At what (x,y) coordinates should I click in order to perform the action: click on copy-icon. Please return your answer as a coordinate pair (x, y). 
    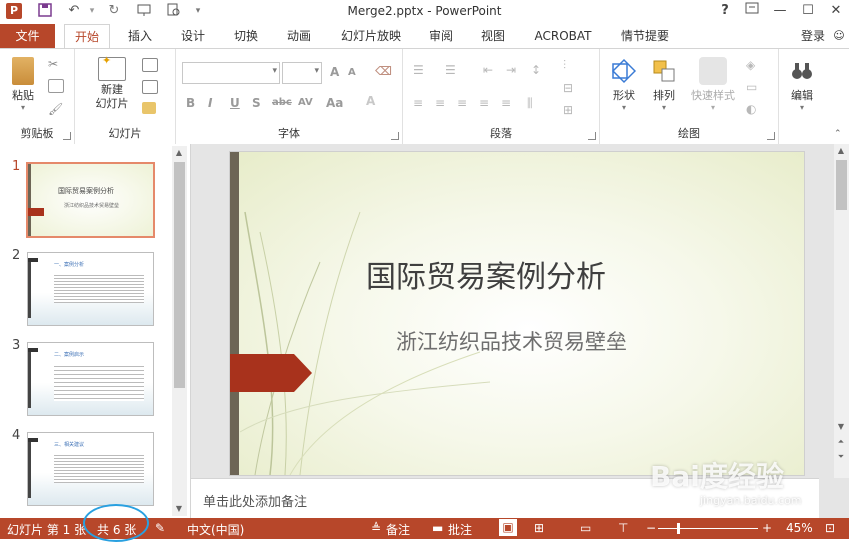
    Looking at the image, I should click on (56, 86).